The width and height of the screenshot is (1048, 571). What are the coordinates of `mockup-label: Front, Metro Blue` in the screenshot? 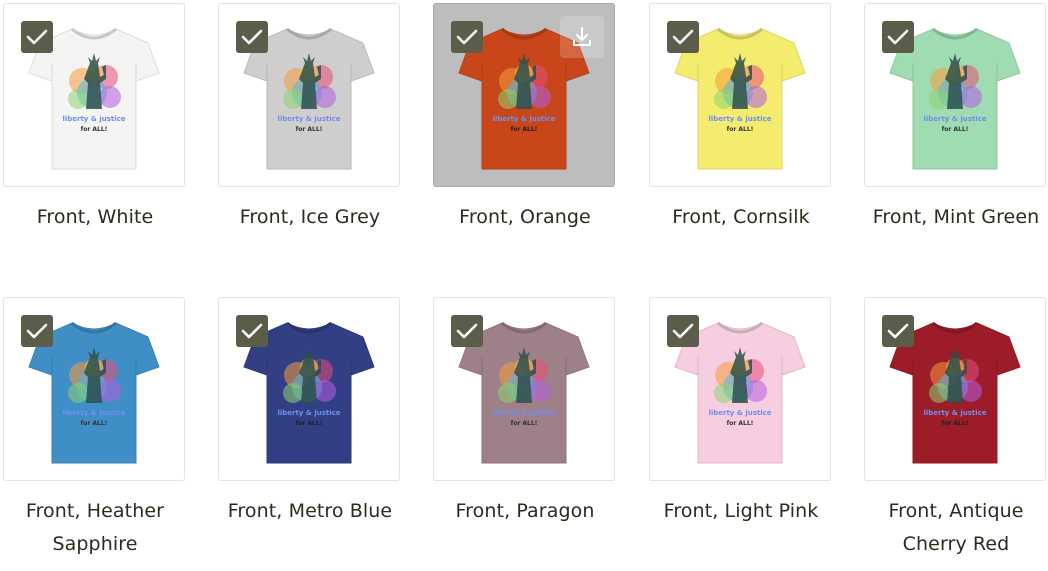 It's located at (310, 511).